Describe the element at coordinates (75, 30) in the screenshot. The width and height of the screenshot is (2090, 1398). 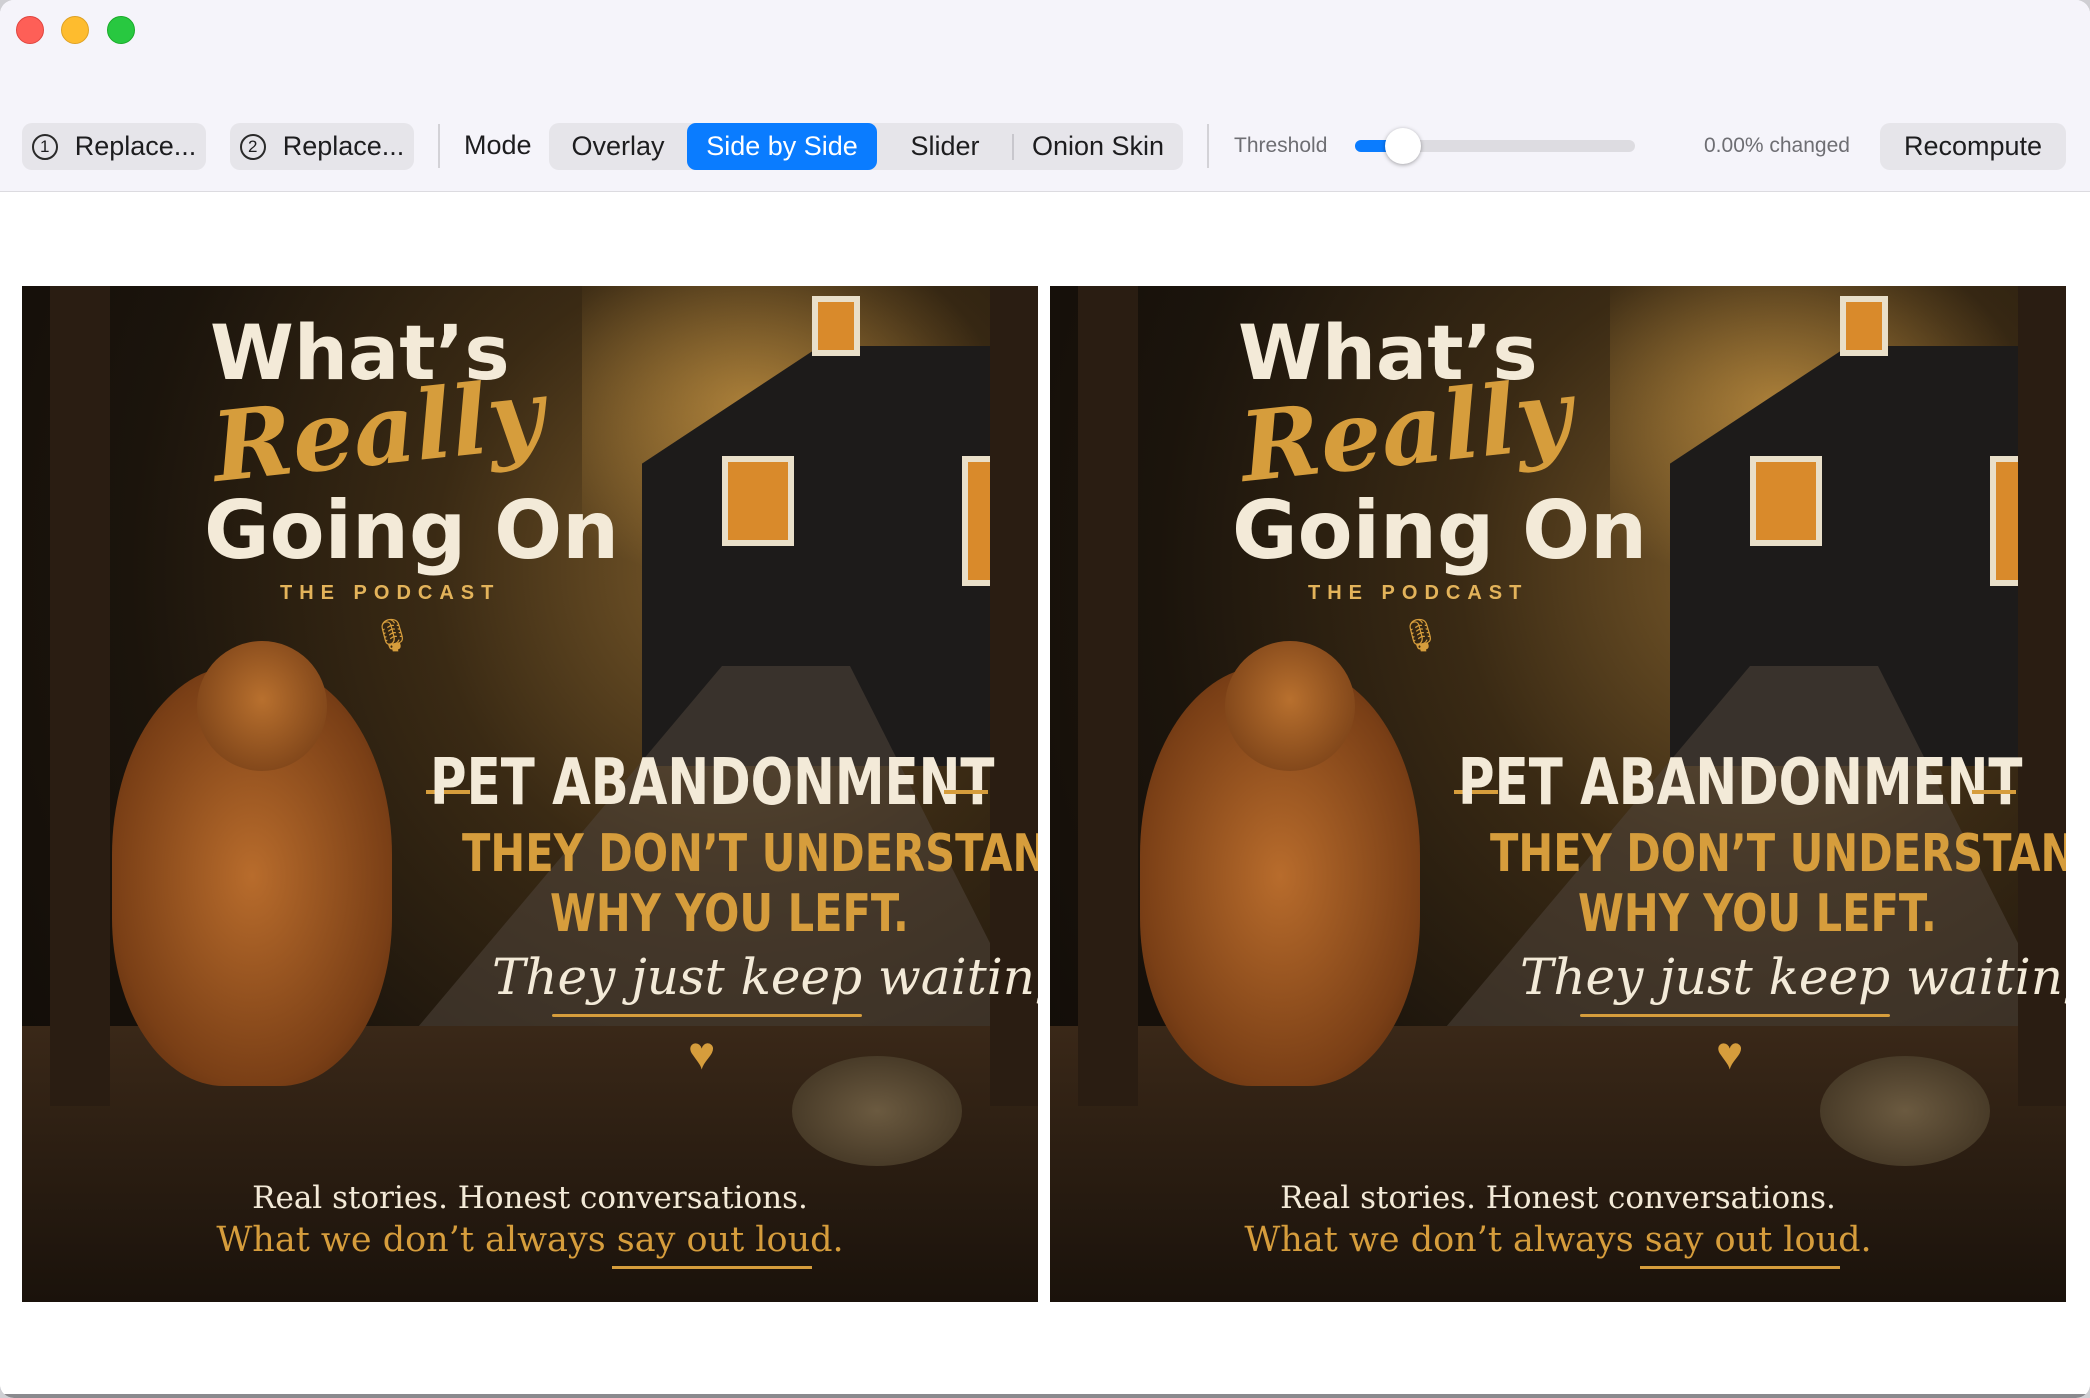
I see `minimize-window-button` at that location.